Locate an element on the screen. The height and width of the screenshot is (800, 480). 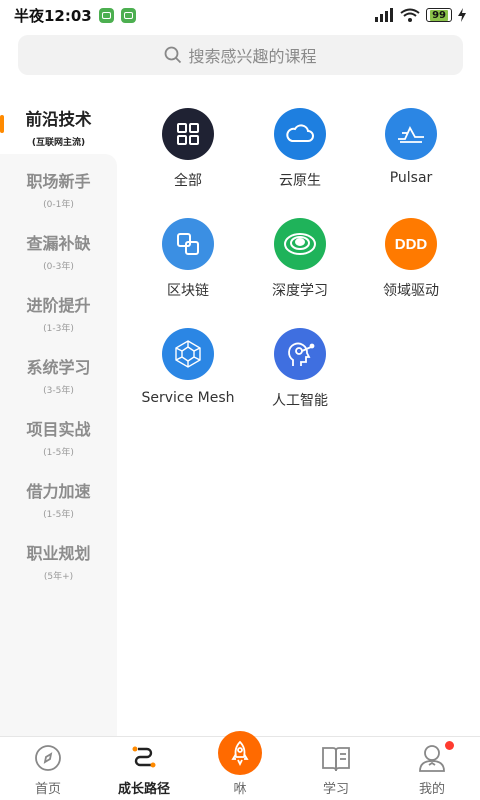
category-all: 全部 is located at coordinates (188, 149).